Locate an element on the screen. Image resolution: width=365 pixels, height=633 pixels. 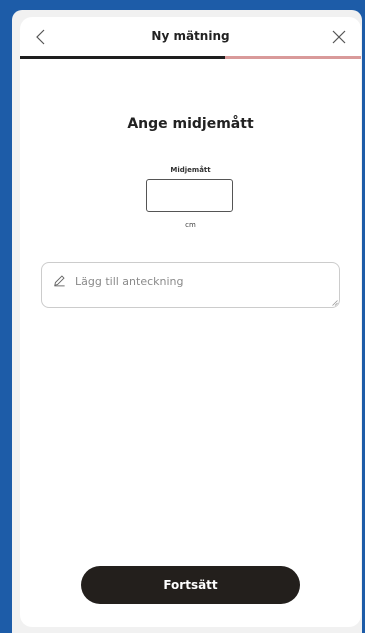
close-button is located at coordinates (339, 37).